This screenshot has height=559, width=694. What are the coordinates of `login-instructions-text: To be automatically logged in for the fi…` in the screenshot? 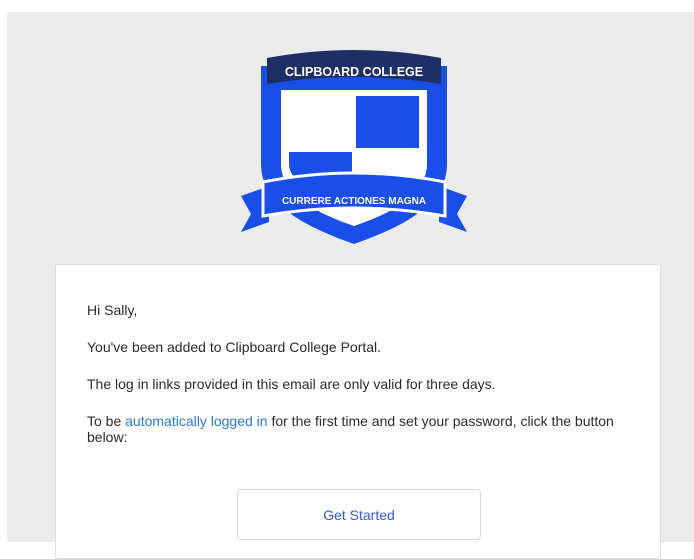 It's located at (357, 429).